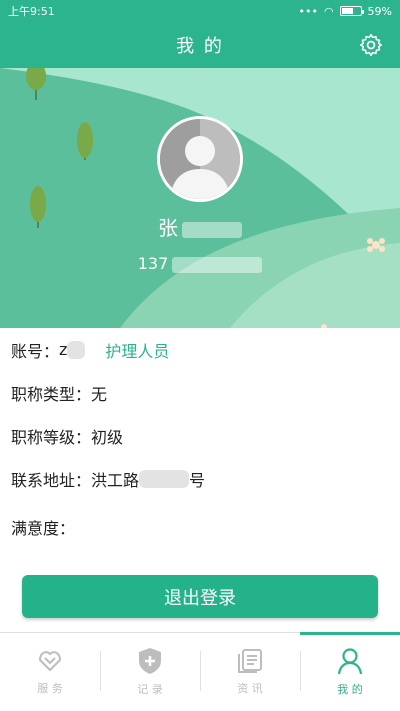 The height and width of the screenshot is (711, 400). I want to click on address-suffix: 号, so click(197, 480).